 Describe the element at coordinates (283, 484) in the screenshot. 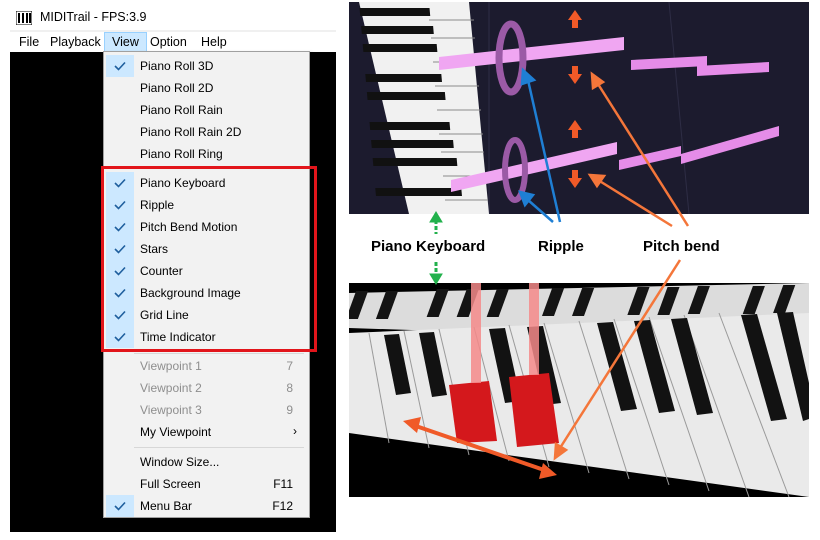

I see `menu-item-shortcut: F11` at that location.